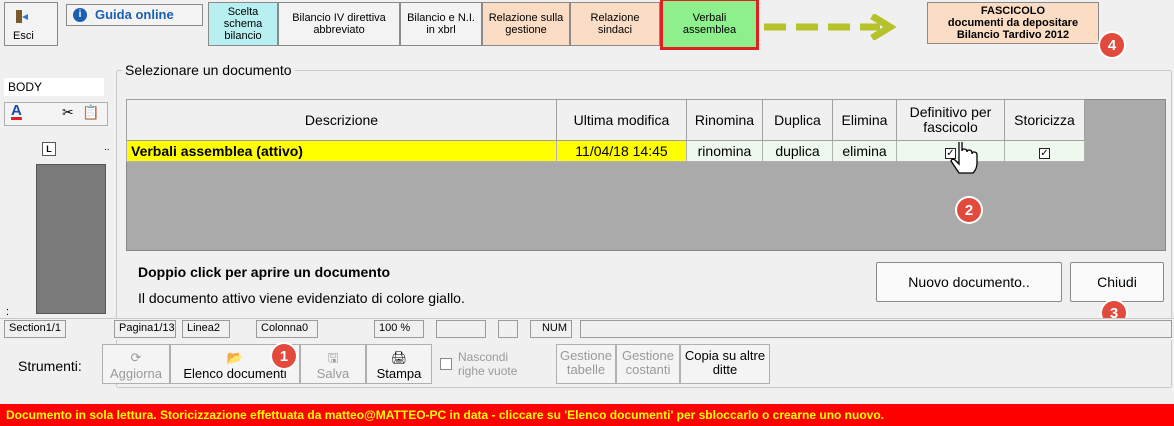 This screenshot has height=426, width=1174. What do you see at coordinates (399, 357) in the screenshot?
I see `printer-icon: 🖨` at bounding box center [399, 357].